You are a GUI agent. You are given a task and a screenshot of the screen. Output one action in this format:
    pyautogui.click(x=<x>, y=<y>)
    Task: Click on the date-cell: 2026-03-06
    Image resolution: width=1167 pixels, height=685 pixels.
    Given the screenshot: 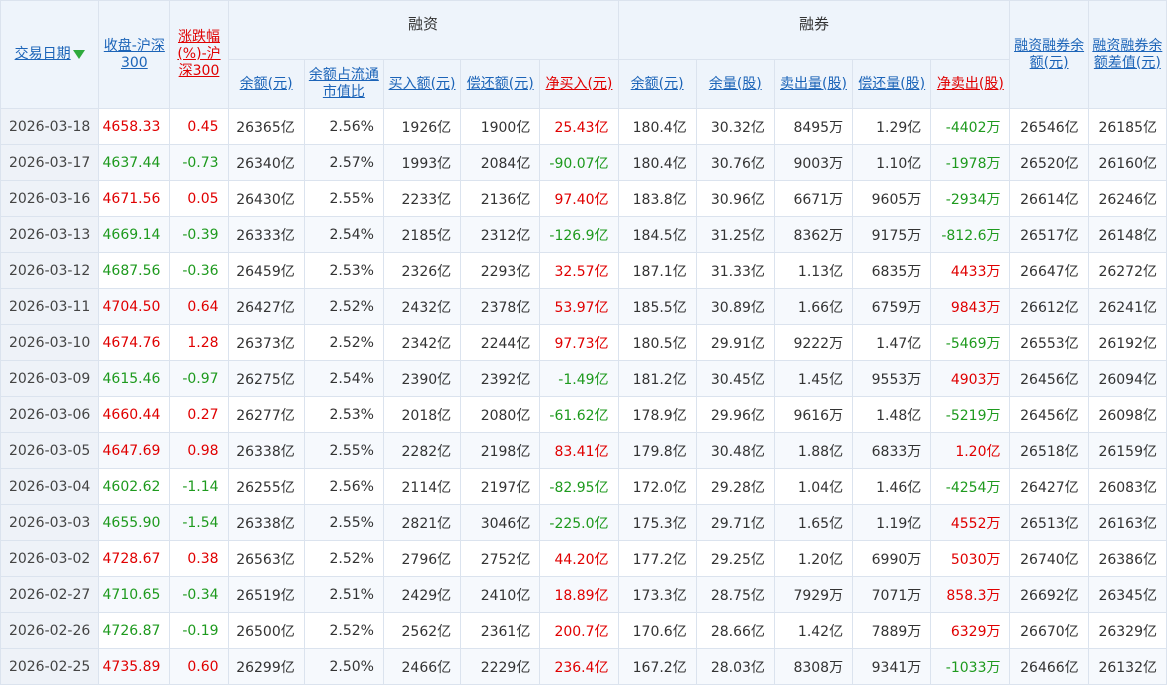 What is the action you would take?
    pyautogui.click(x=50, y=414)
    